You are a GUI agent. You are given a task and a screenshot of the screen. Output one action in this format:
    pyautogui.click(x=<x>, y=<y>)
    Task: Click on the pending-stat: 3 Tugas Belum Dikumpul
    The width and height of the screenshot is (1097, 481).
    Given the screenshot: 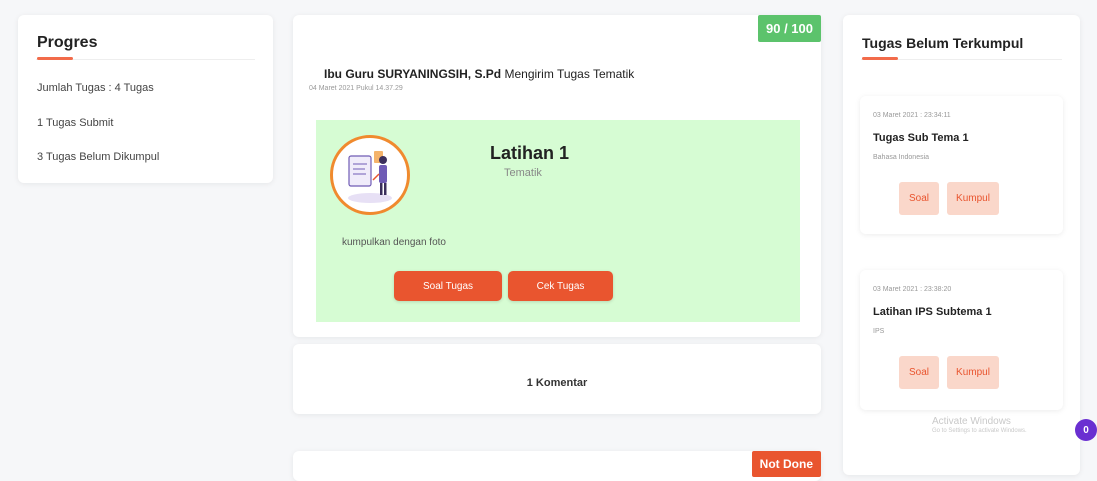 What is the action you would take?
    pyautogui.click(x=98, y=157)
    